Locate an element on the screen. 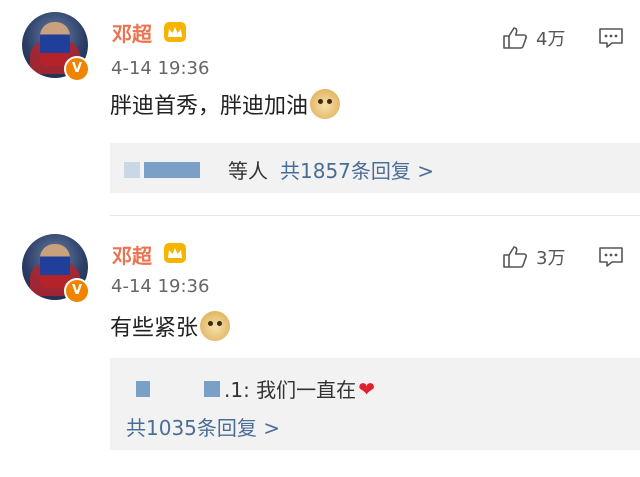  like-count: 4万 is located at coordinates (551, 39).